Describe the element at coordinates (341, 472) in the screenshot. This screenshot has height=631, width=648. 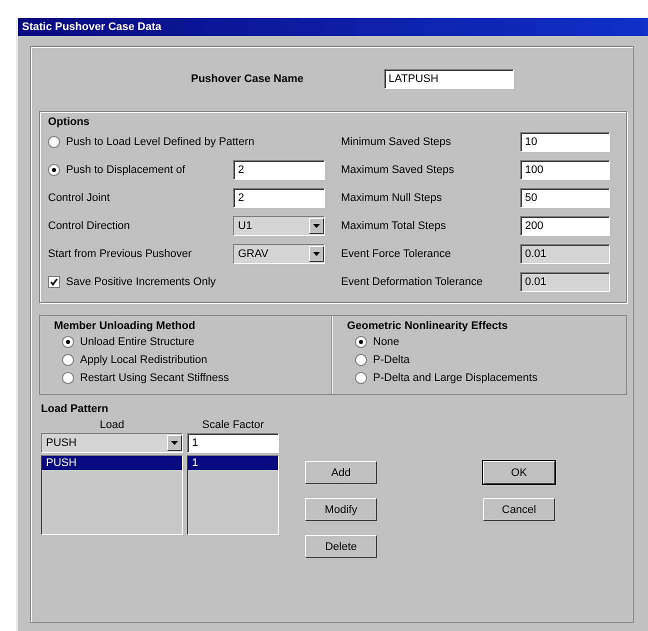
I see `action-button: Add` at that location.